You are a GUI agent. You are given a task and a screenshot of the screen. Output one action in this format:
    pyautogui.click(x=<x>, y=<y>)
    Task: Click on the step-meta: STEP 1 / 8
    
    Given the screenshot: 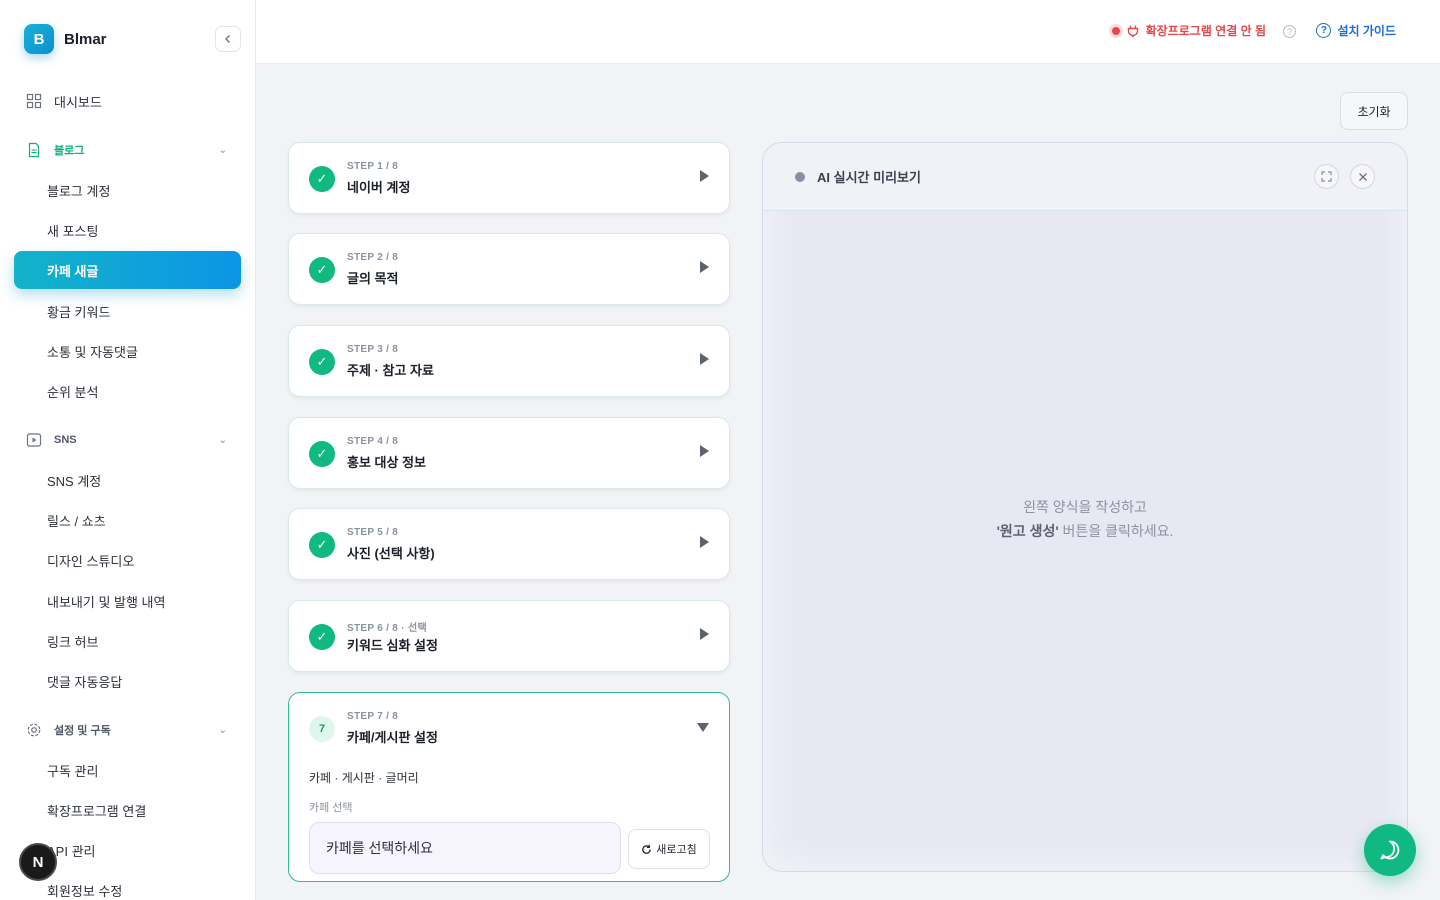 What is the action you would take?
    pyautogui.click(x=373, y=166)
    